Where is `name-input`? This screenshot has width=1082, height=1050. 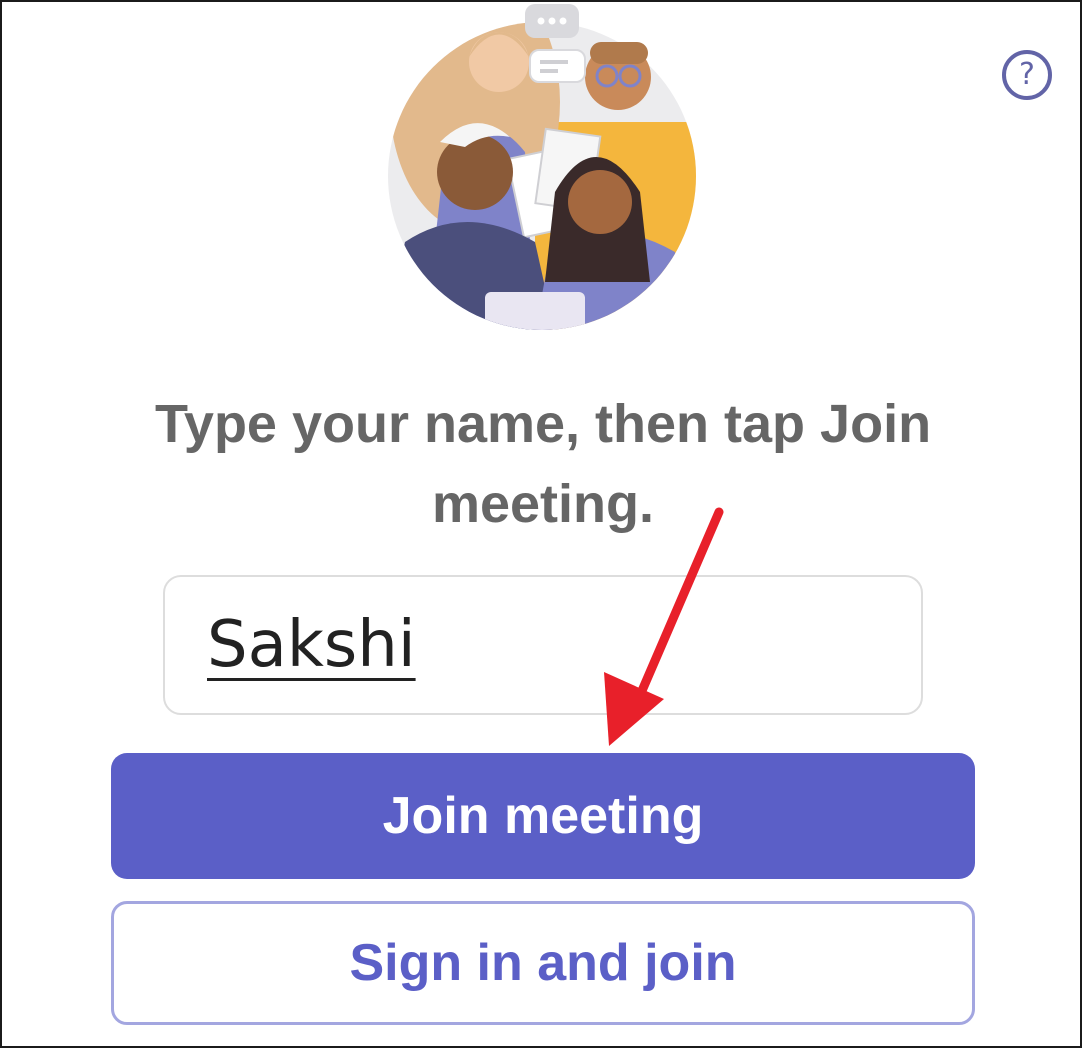
name-input is located at coordinates (543, 645).